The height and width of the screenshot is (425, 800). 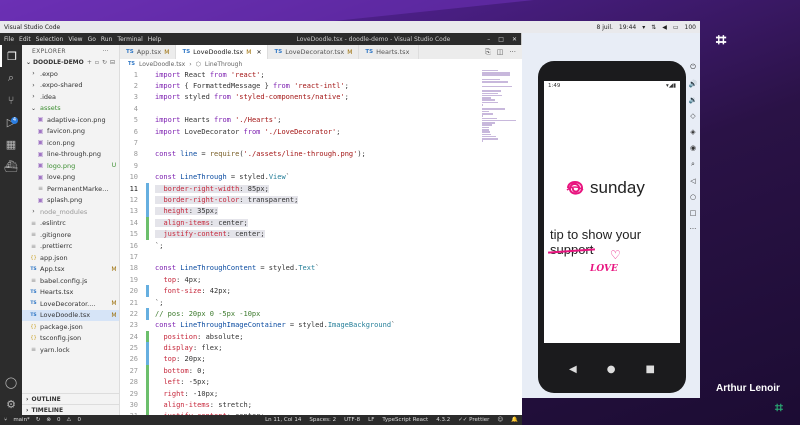 I want to click on code-line: 30 align-items: stretch;, so click(x=300, y=405).